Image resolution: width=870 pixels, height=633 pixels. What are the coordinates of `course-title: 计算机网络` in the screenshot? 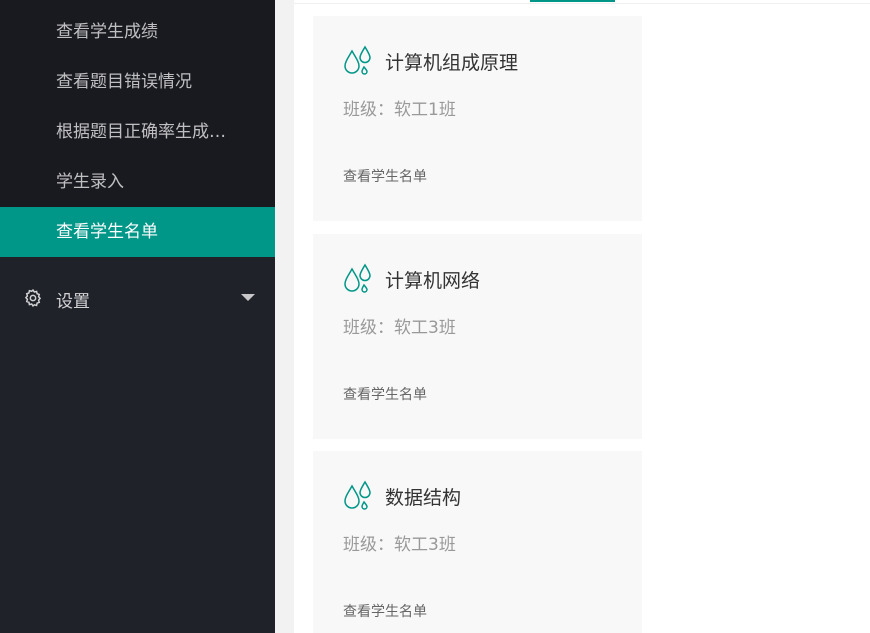 It's located at (433, 281).